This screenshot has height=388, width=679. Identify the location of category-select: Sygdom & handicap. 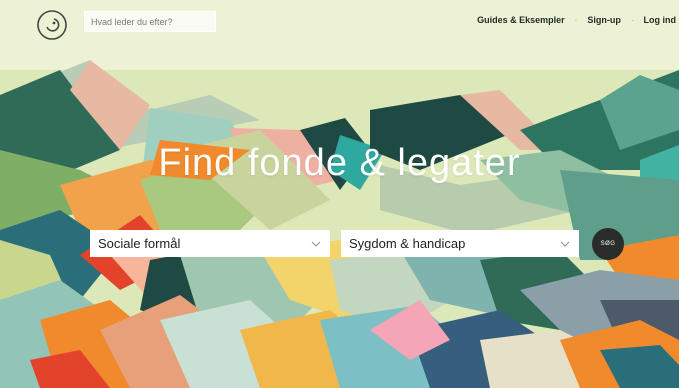
(460, 243).